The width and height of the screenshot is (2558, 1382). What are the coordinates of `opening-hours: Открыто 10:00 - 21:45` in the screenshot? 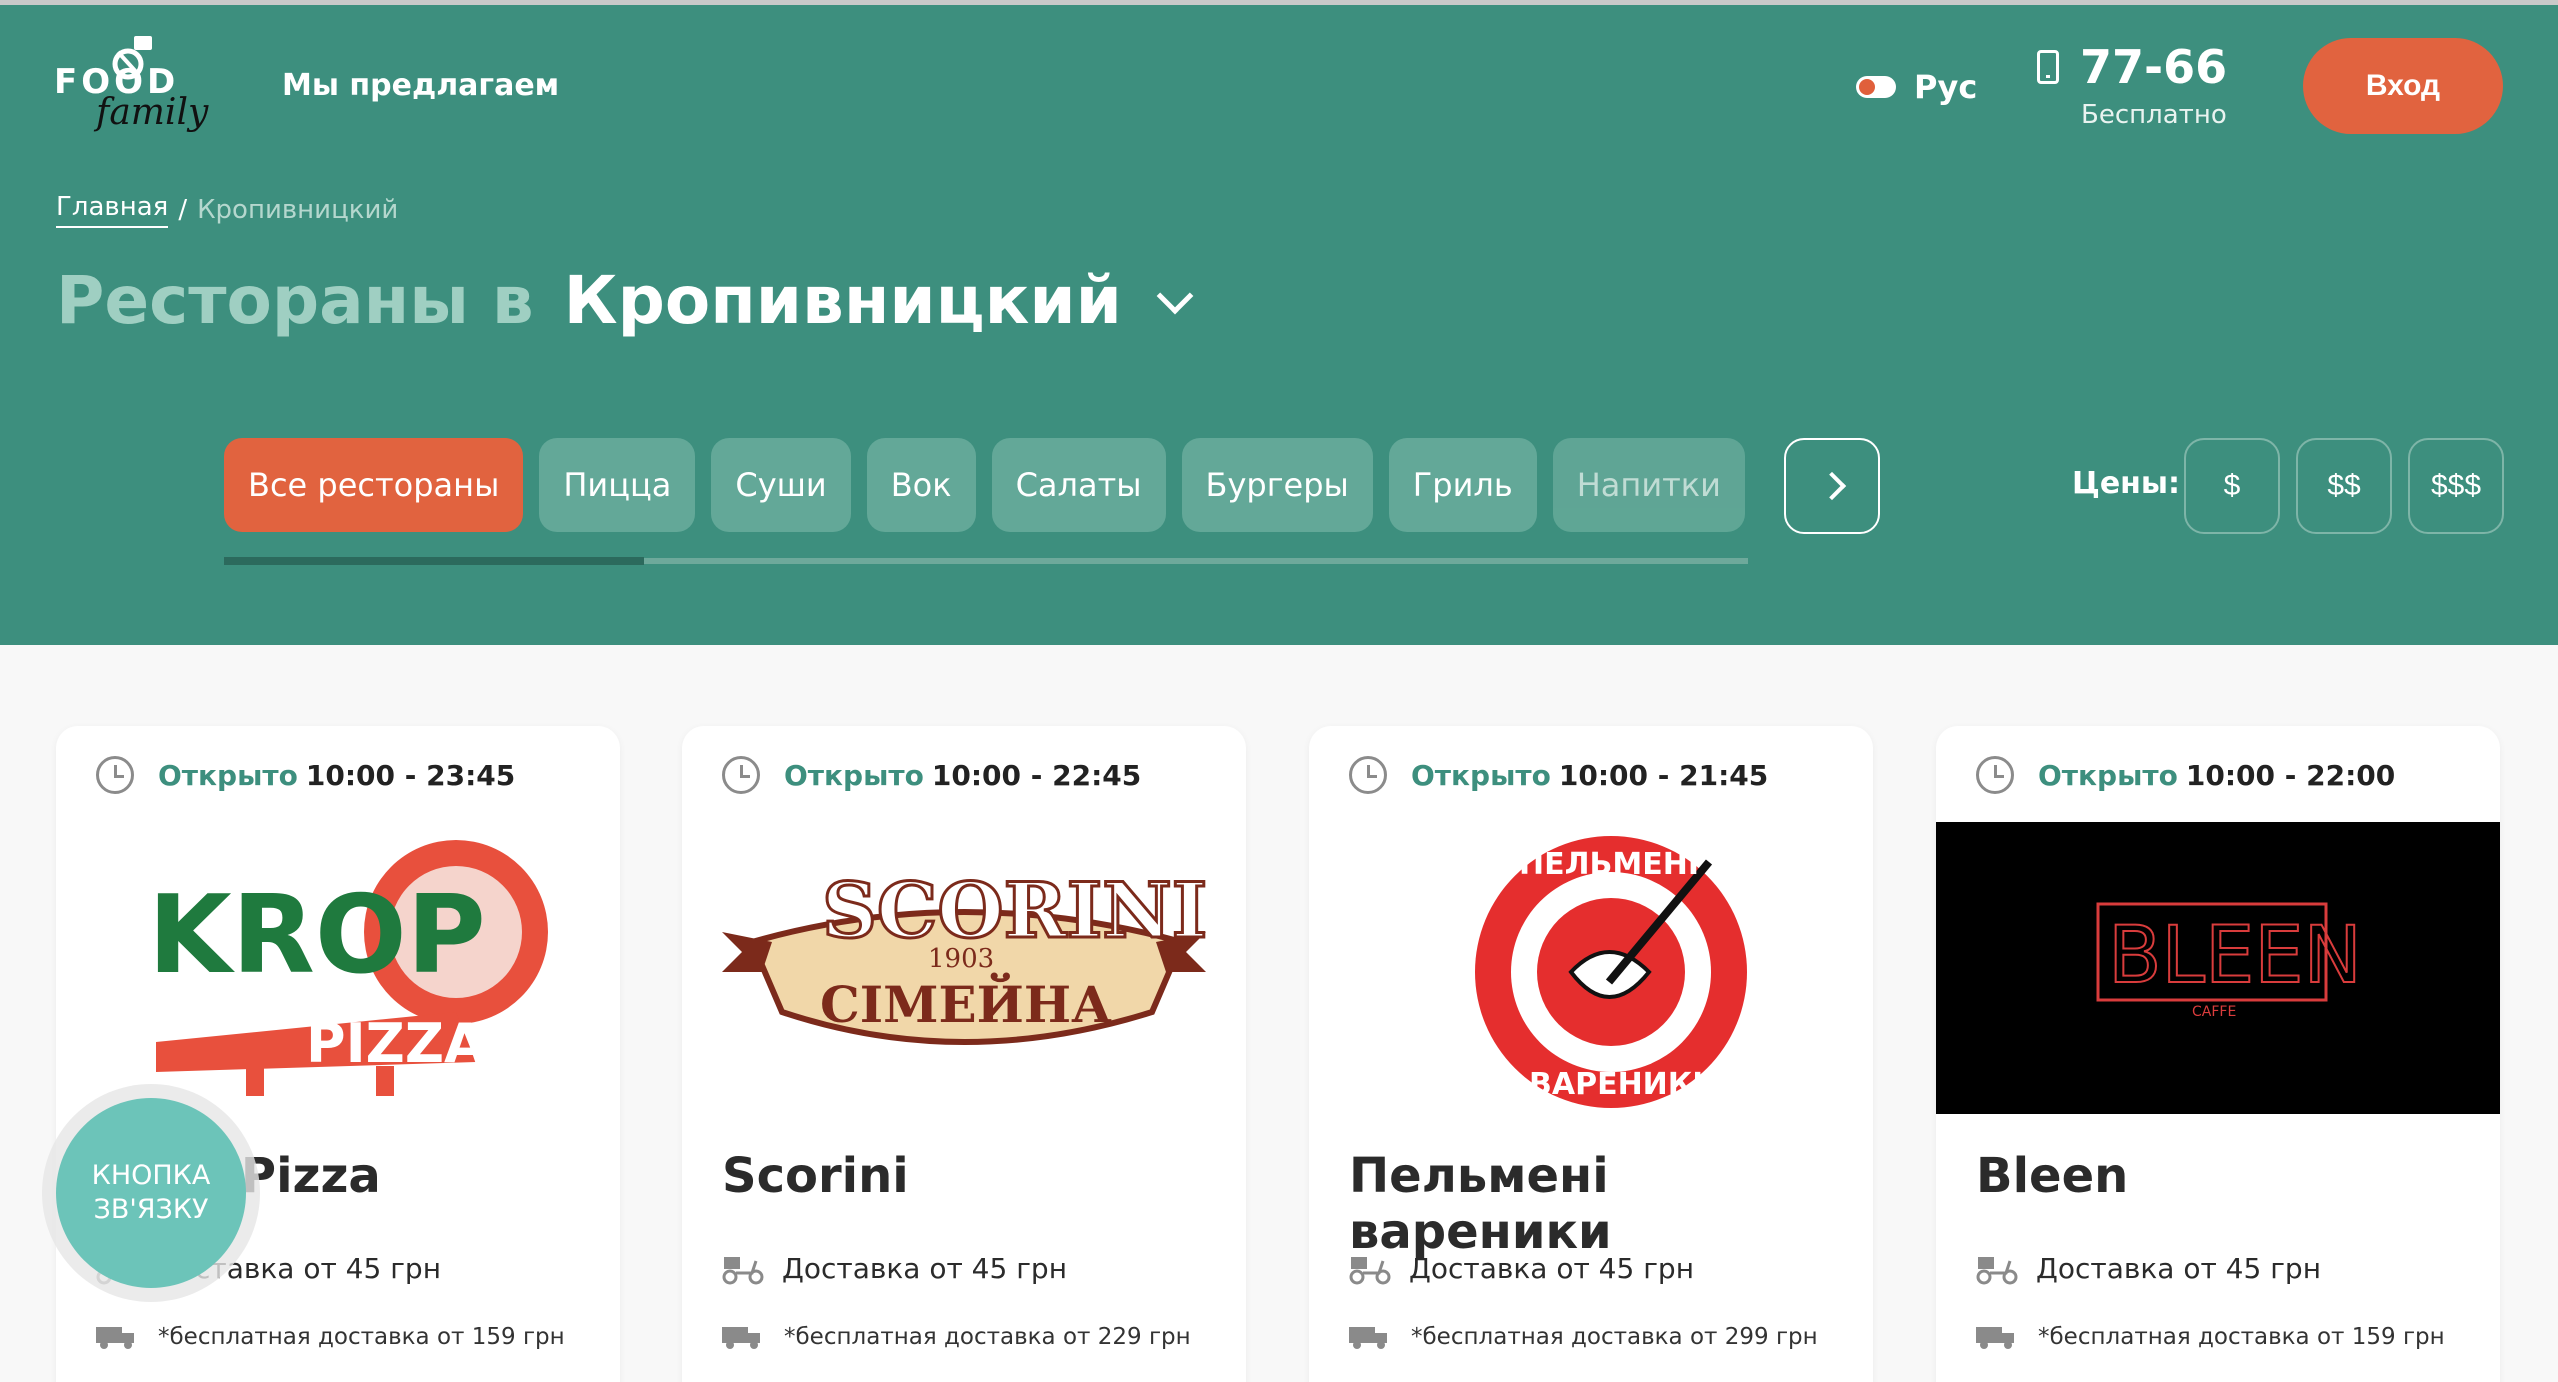 It's located at (1558, 775).